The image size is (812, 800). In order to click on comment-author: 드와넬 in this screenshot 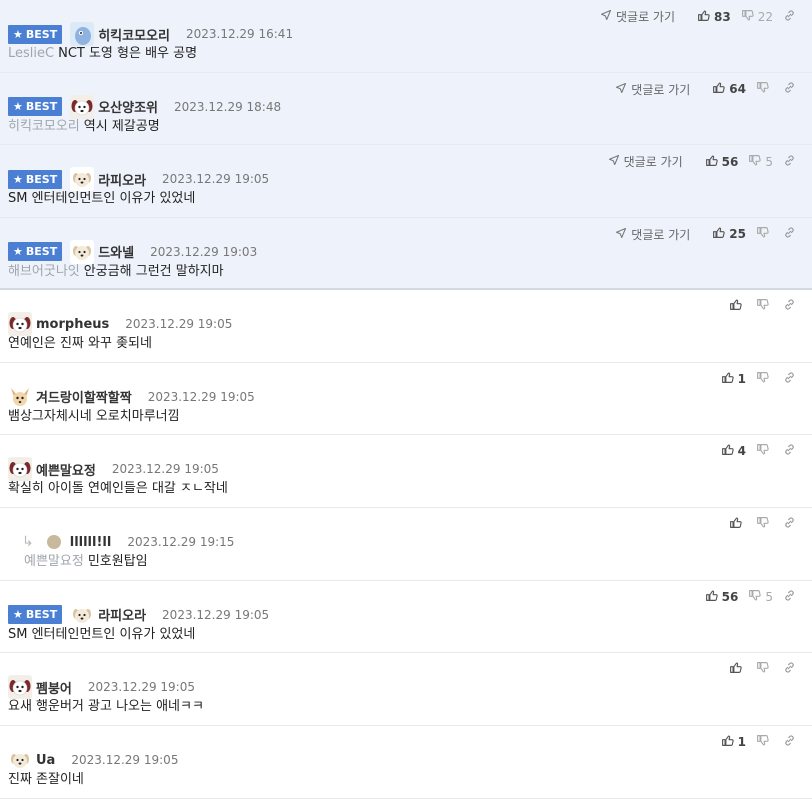, I will do `click(116, 251)`.